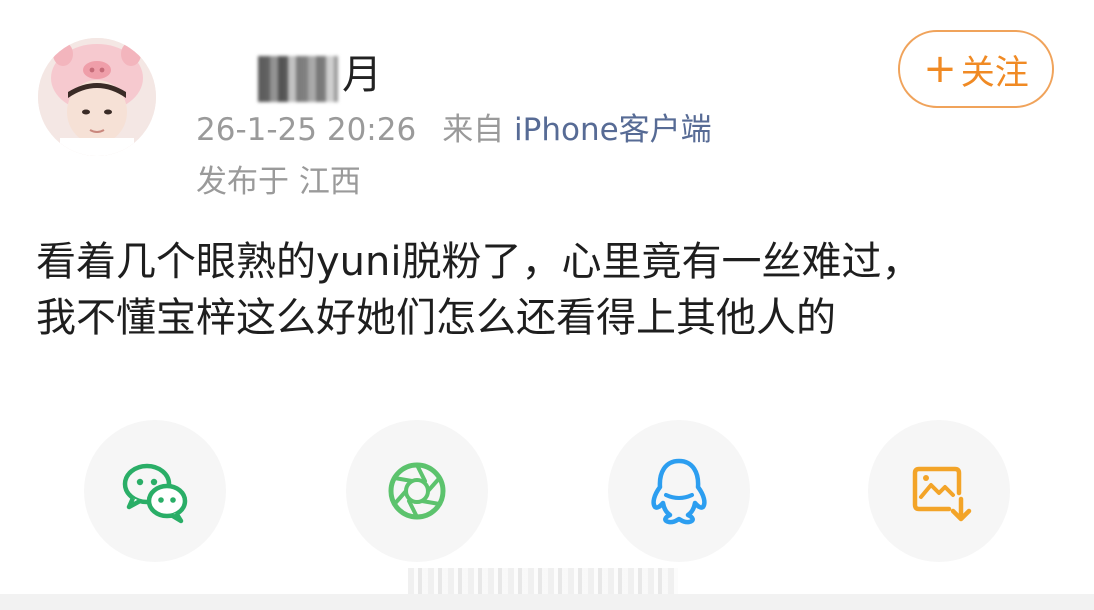  Describe the element at coordinates (942, 494) in the screenshot. I see `save-image-icon` at that location.